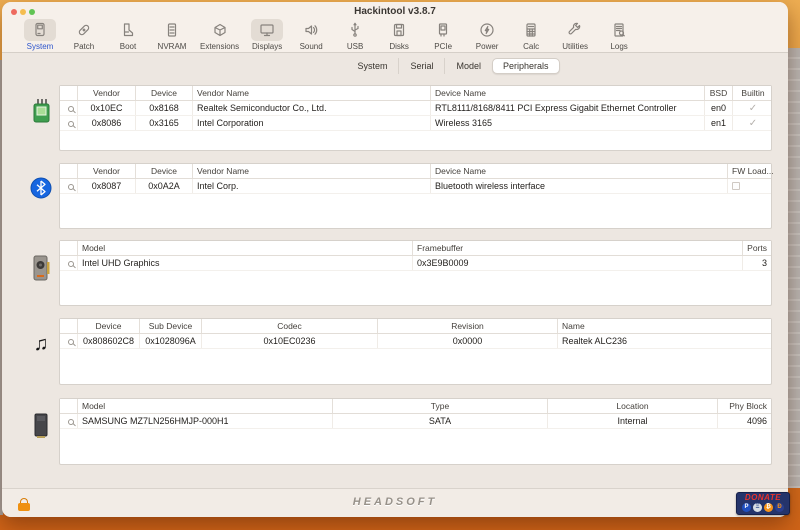 The image size is (800, 530). Describe the element at coordinates (107, 123) in the screenshot. I see `table-cell: 0x8086` at that location.